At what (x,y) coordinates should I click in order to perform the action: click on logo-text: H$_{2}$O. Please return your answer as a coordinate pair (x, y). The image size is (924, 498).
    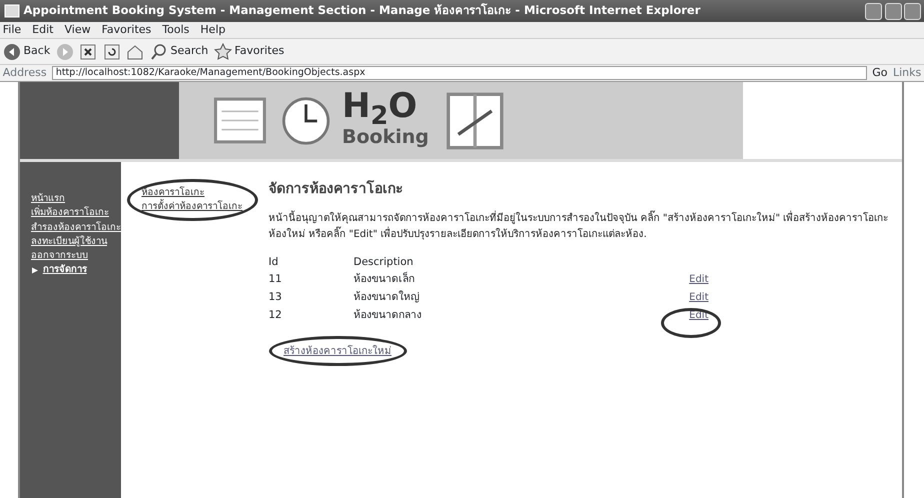
    Looking at the image, I should click on (380, 106).